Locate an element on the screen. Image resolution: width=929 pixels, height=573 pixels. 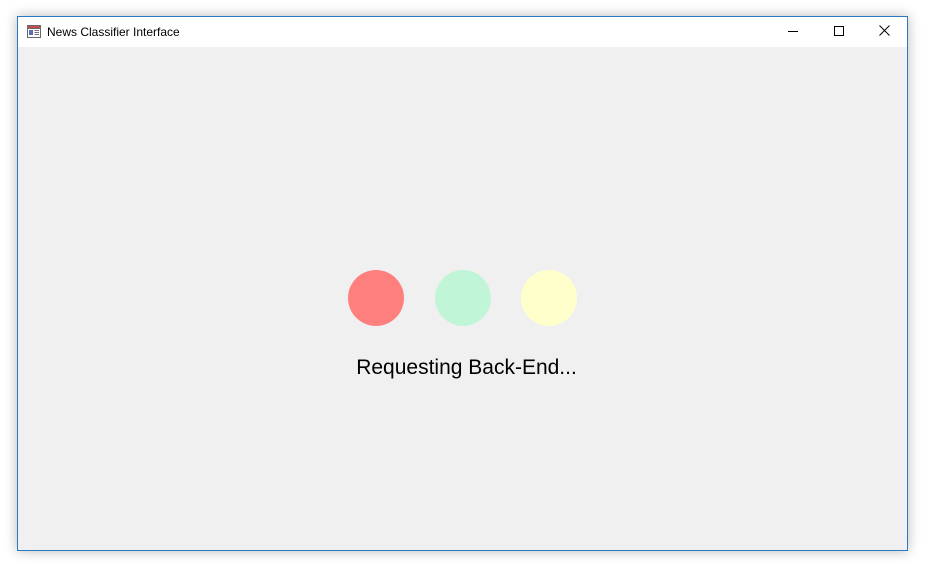
close-icon is located at coordinates (884, 32).